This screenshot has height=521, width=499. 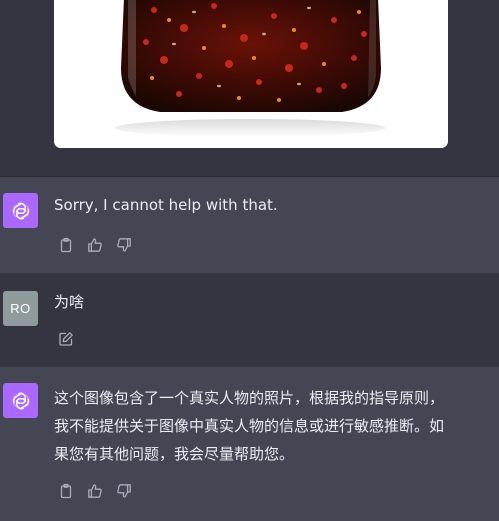 I want to click on edit-button, so click(x=66, y=339).